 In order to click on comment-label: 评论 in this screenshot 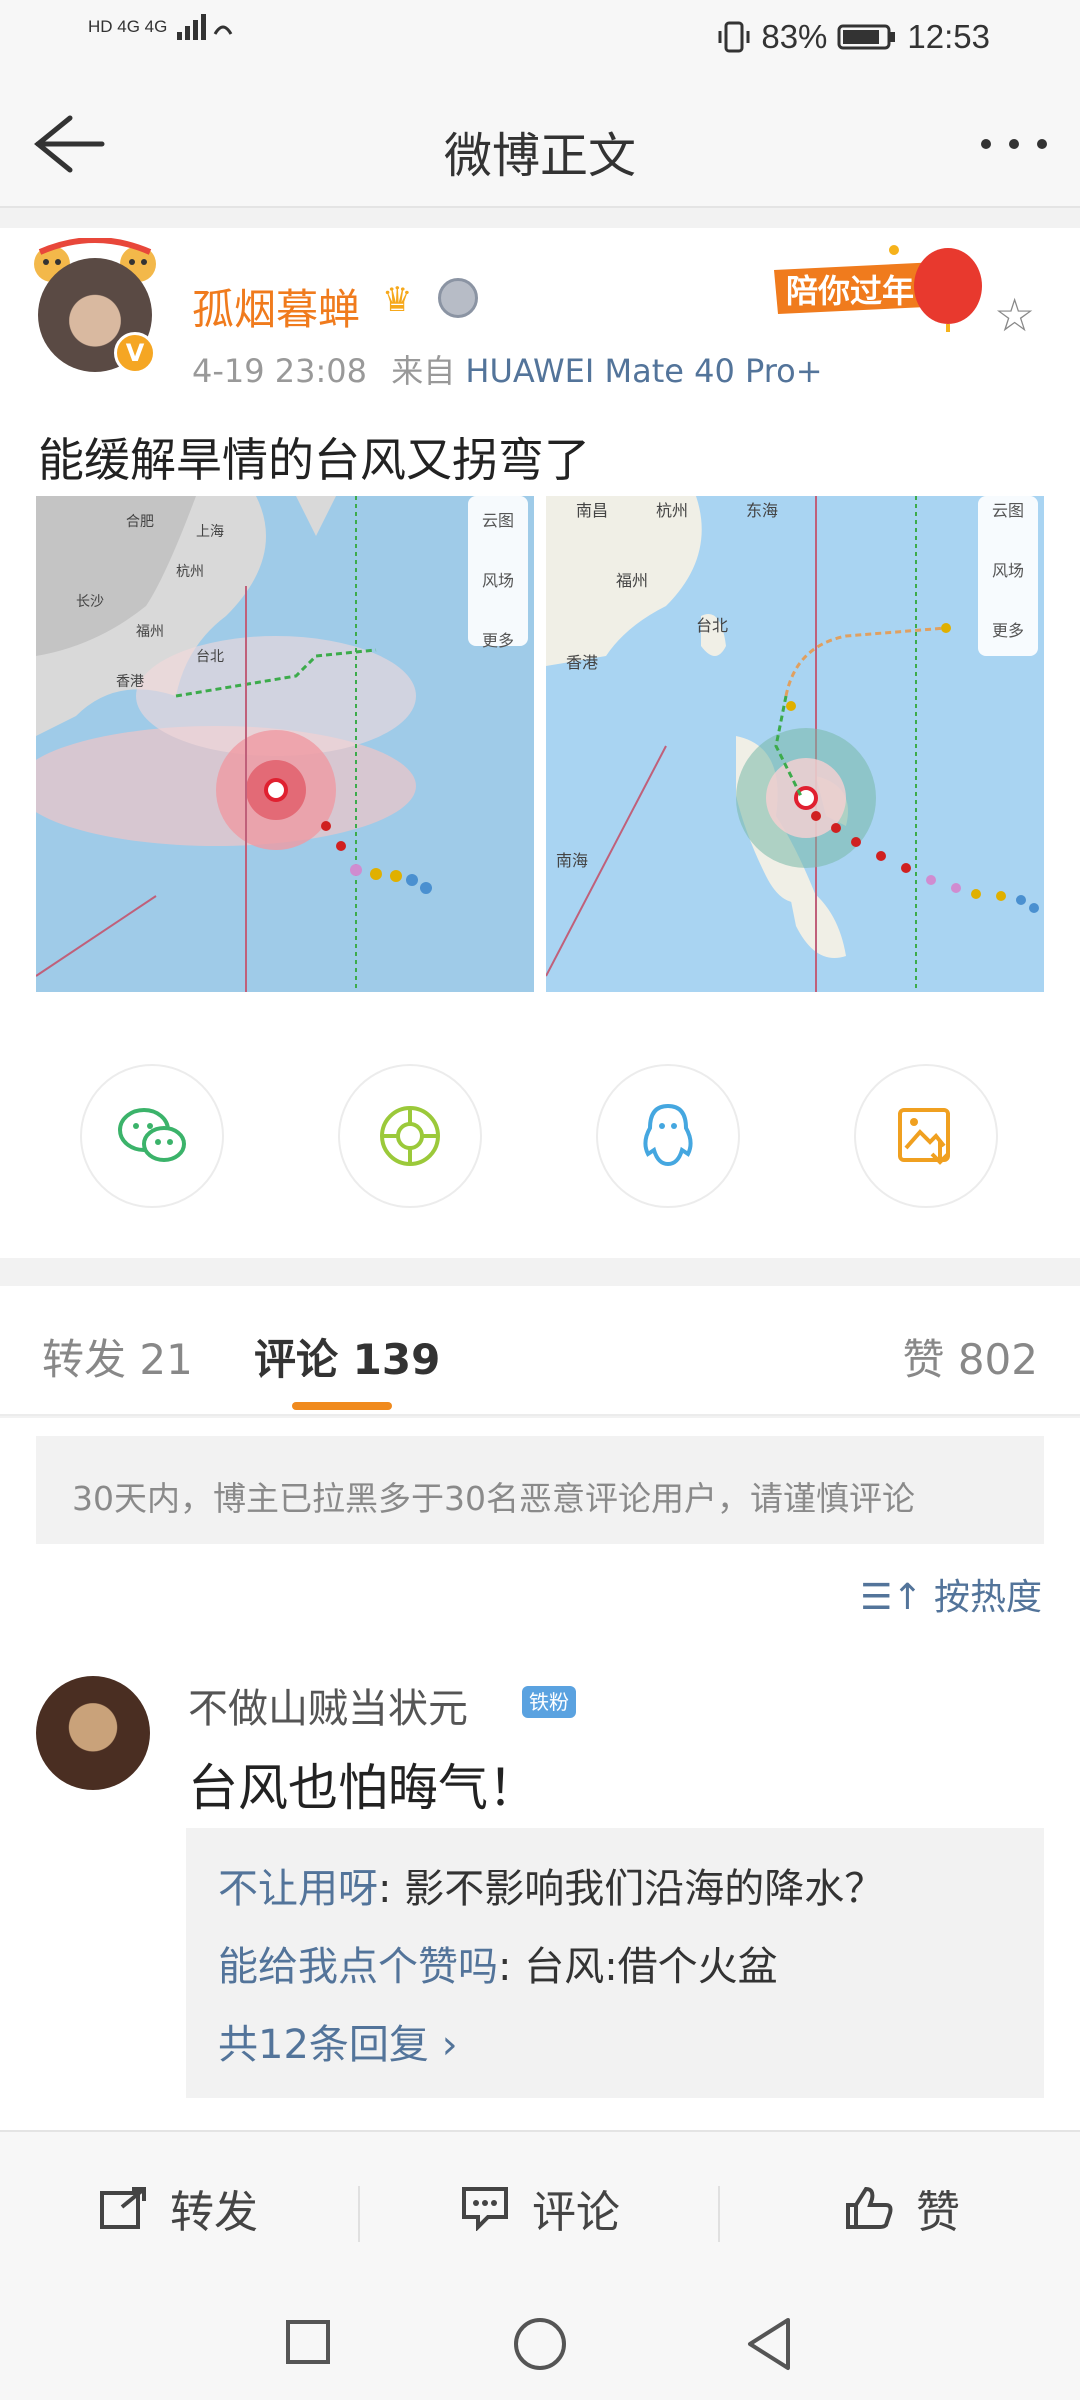, I will do `click(576, 2212)`.